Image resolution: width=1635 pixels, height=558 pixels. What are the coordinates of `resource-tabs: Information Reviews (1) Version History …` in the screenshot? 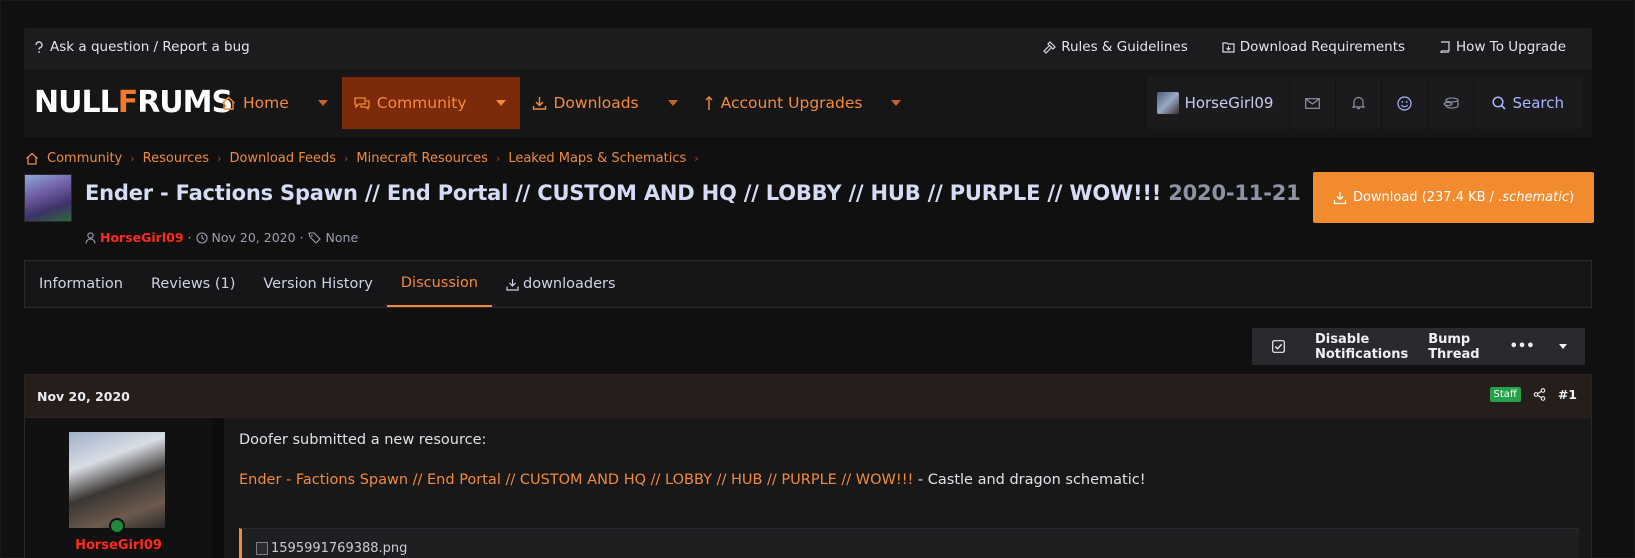 It's located at (808, 284).